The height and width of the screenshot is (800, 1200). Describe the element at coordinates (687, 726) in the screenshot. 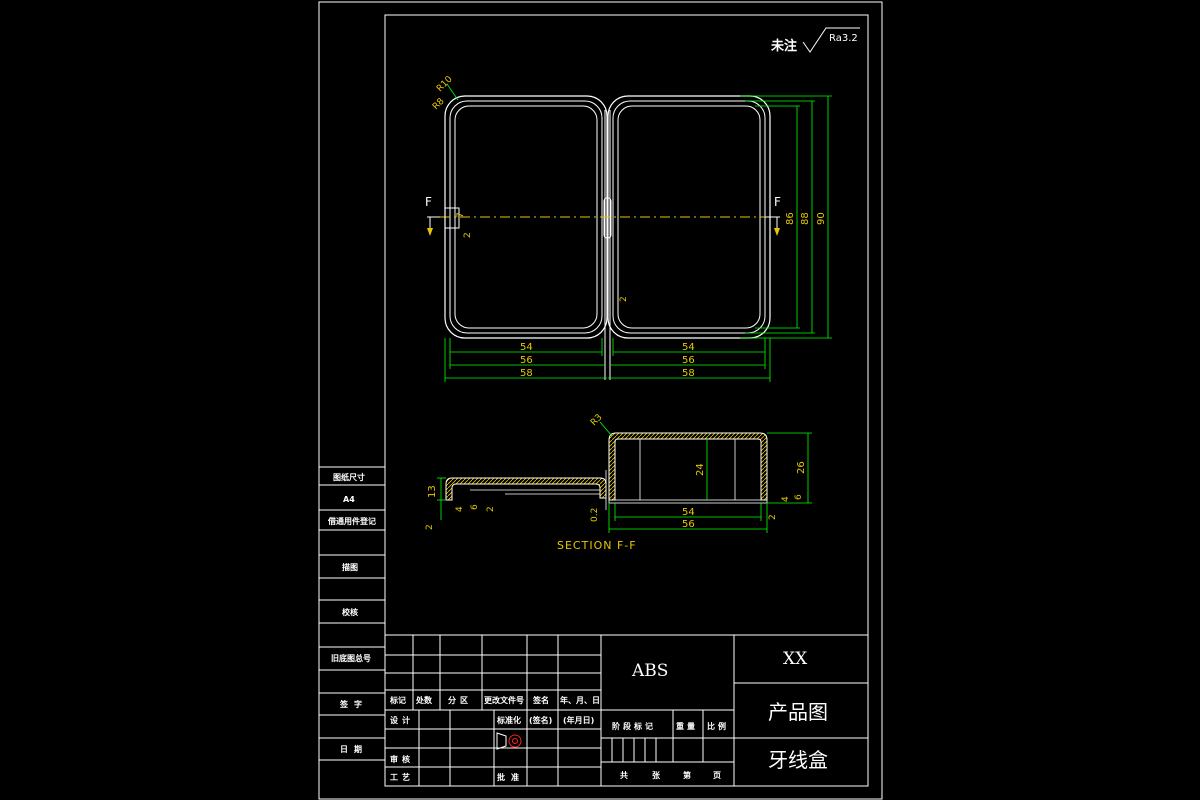

I see `weight-label: 重量` at that location.